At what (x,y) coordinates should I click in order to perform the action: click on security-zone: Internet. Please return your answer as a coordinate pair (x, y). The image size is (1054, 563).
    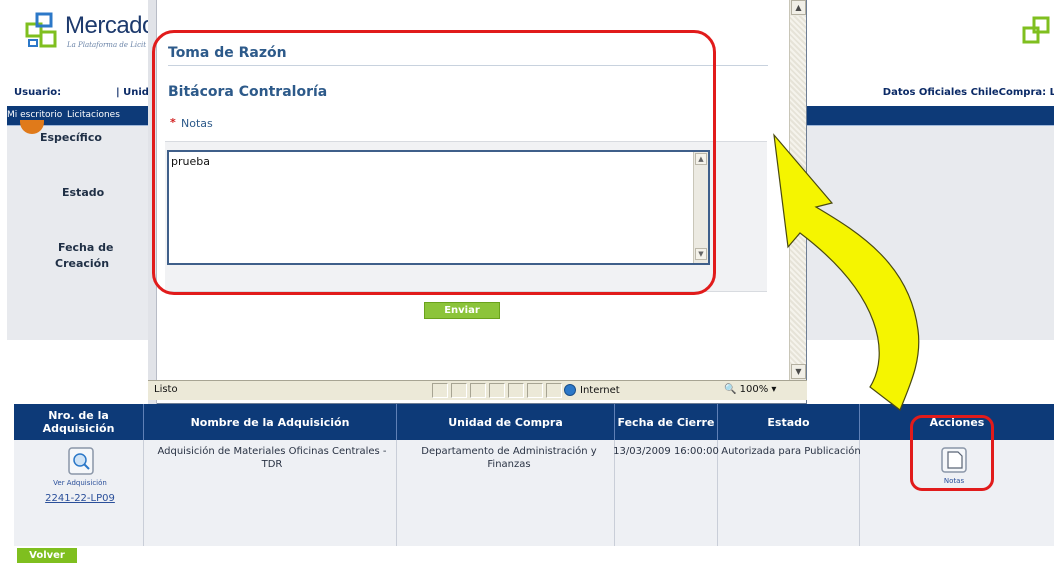
    Looking at the image, I should click on (592, 390).